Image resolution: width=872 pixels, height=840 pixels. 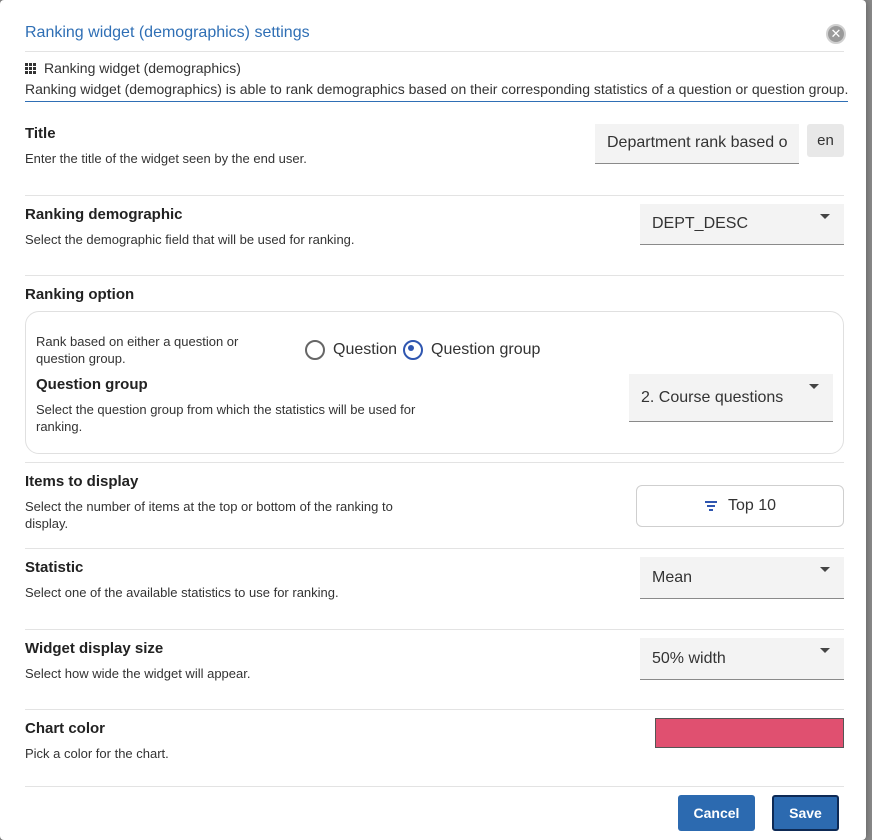 What do you see at coordinates (712, 397) in the screenshot?
I see `question-group-value: 2. Course questions` at bounding box center [712, 397].